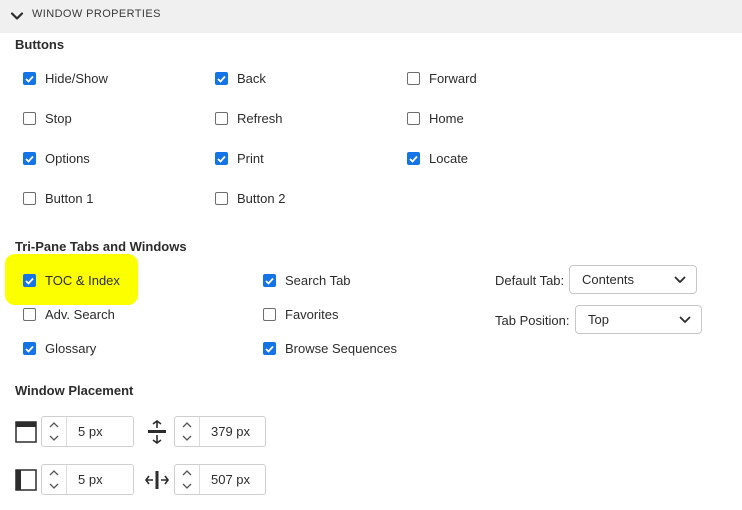 This screenshot has height=510, width=742. Describe the element at coordinates (530, 280) in the screenshot. I see `default-tab-label: Default Tab:` at that location.